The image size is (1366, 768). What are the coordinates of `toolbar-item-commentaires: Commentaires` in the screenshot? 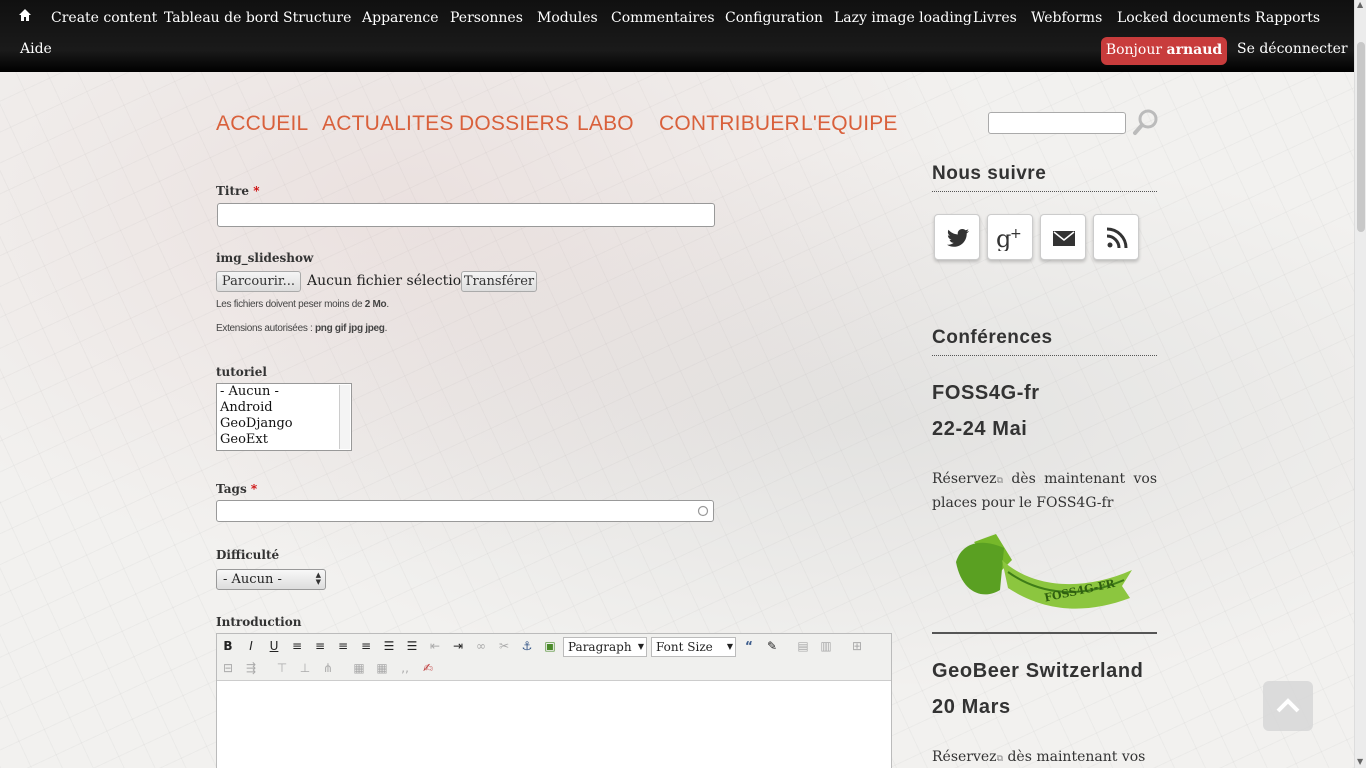 It's located at (663, 18).